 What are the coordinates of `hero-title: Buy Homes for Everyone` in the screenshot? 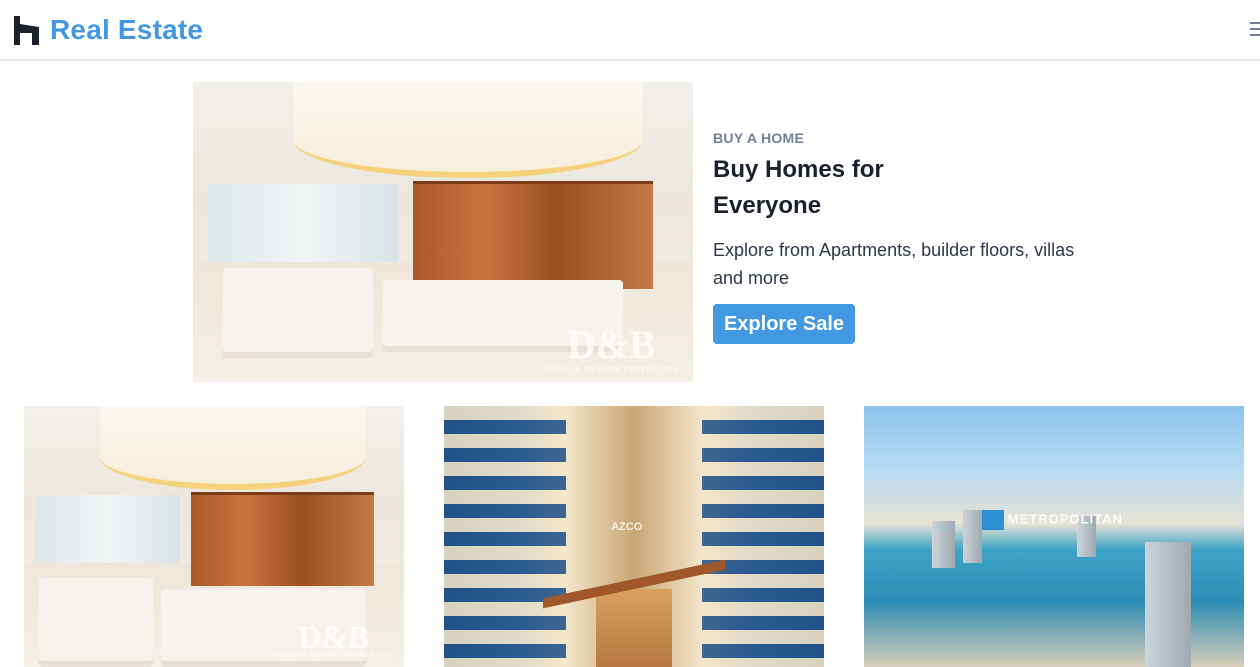 It's located at (798, 187).